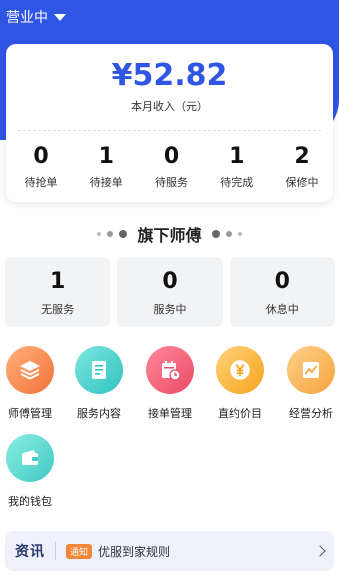  Describe the element at coordinates (134, 551) in the screenshot. I see `news-headline: 优服到家规则` at that location.